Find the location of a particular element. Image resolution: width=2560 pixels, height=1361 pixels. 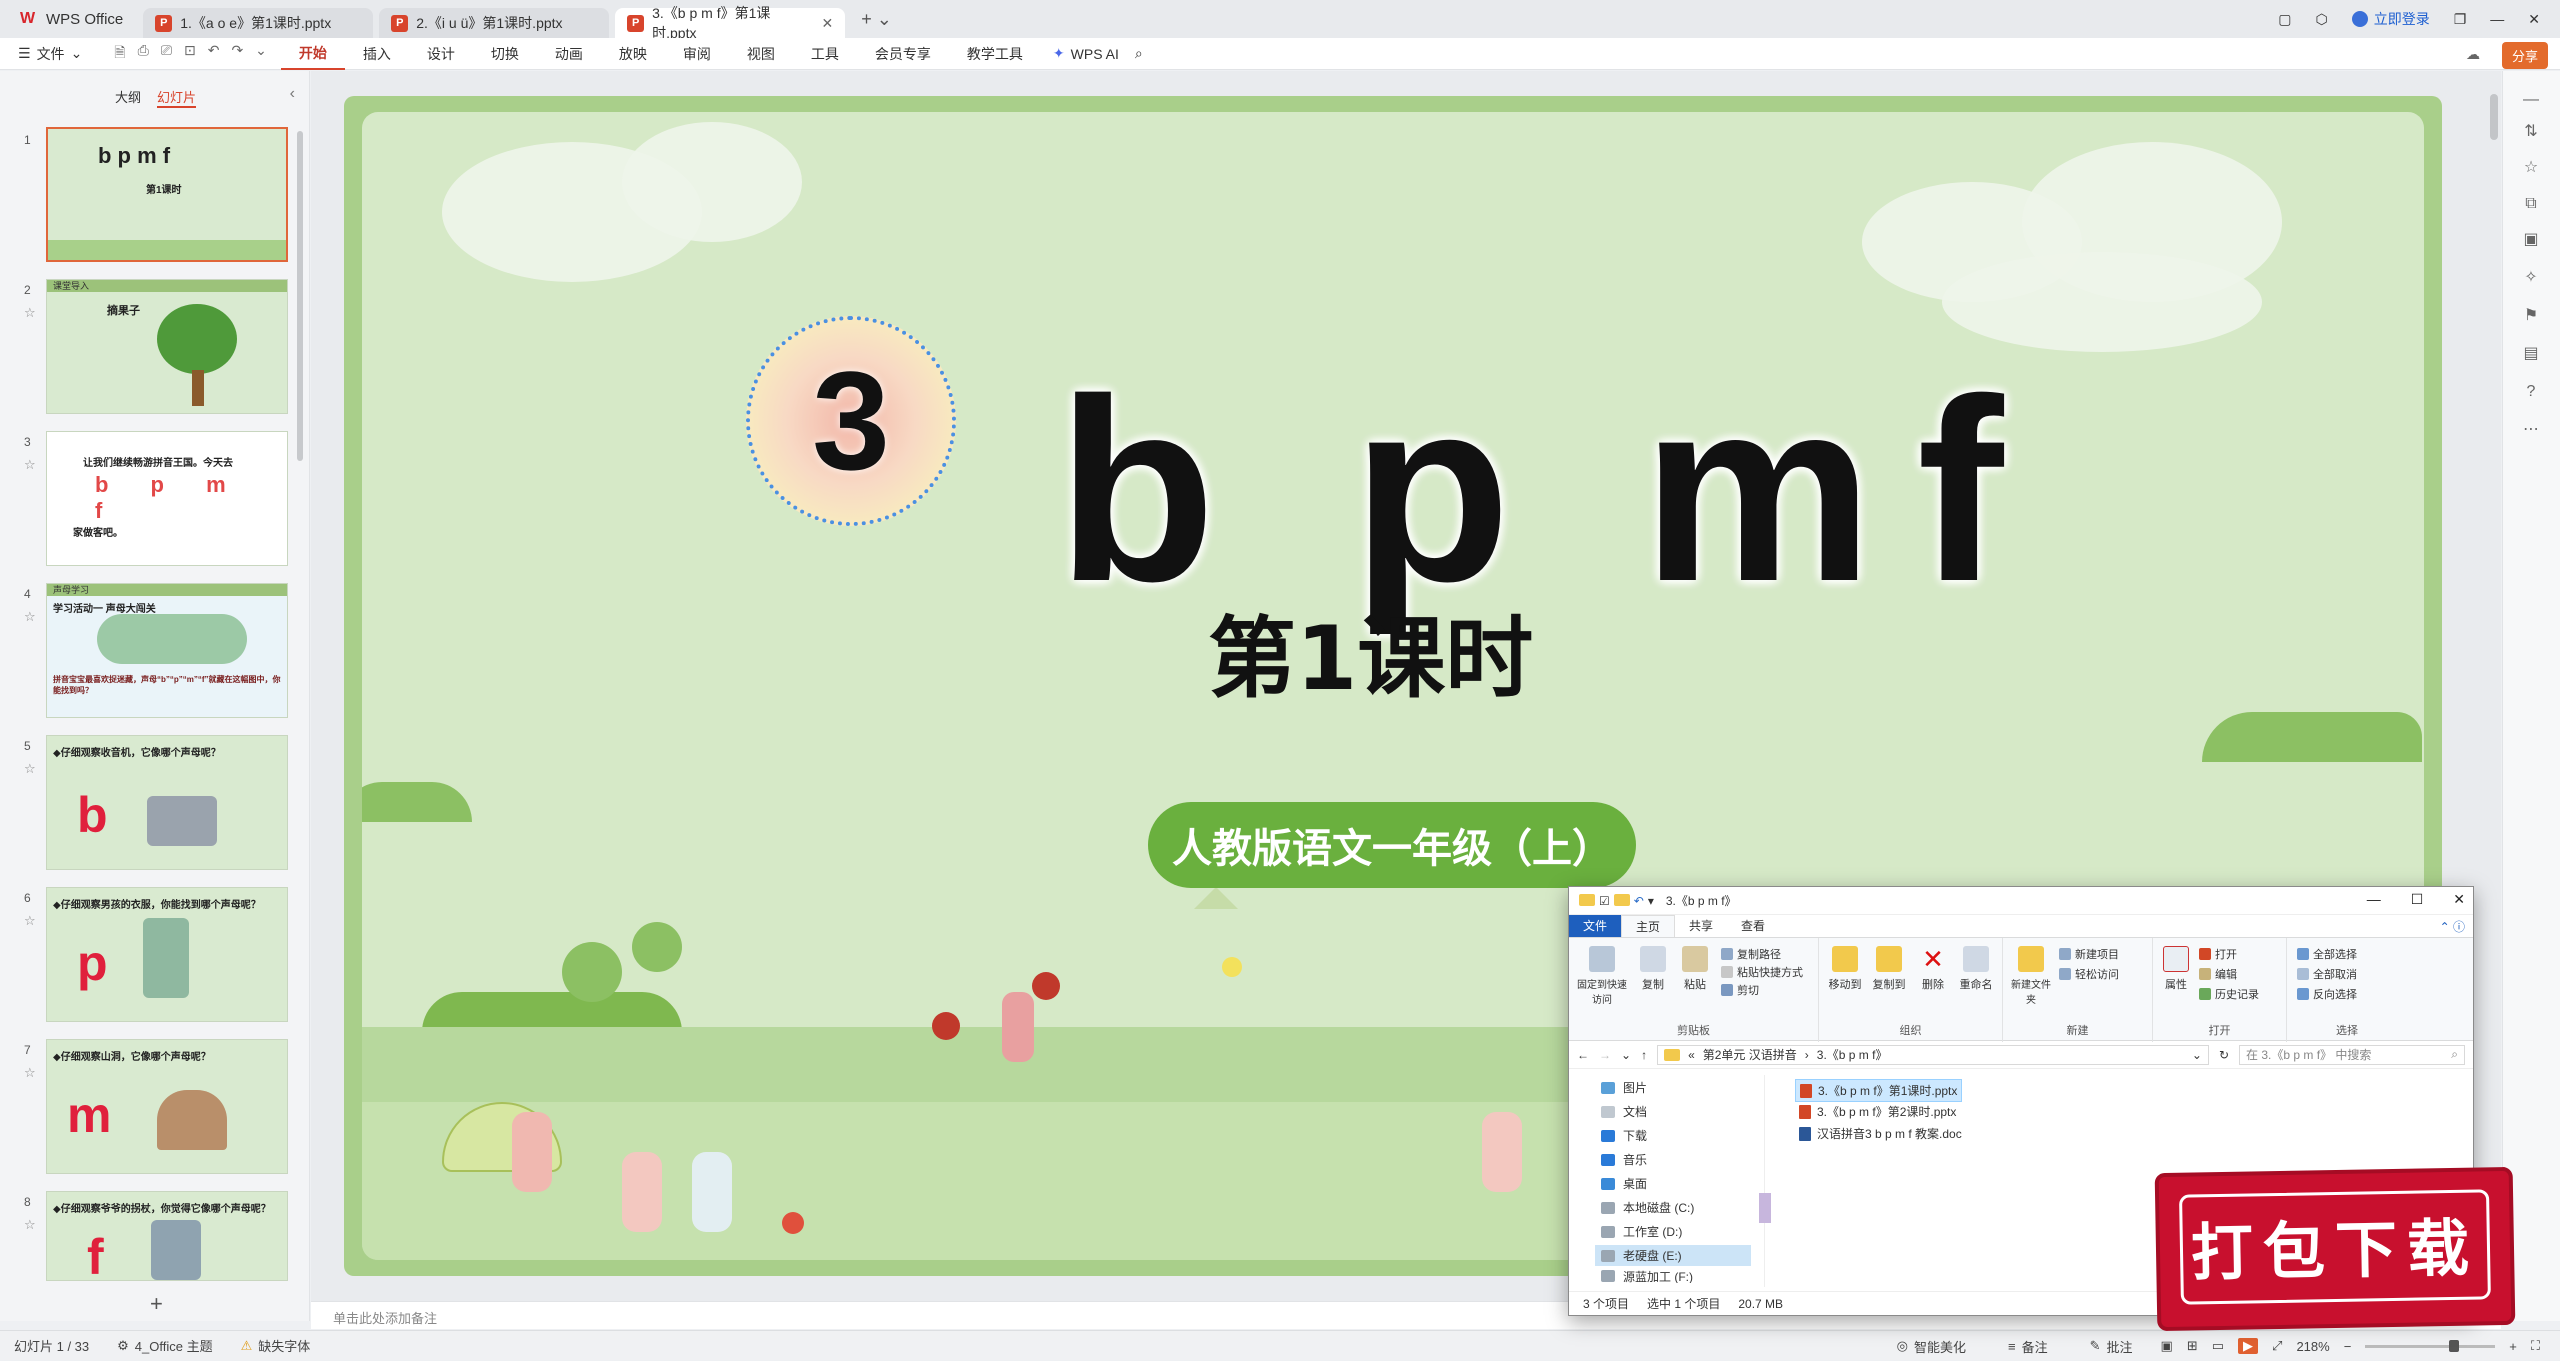

chevron-down-icon: ⌄ is located at coordinates (2197, 1055).